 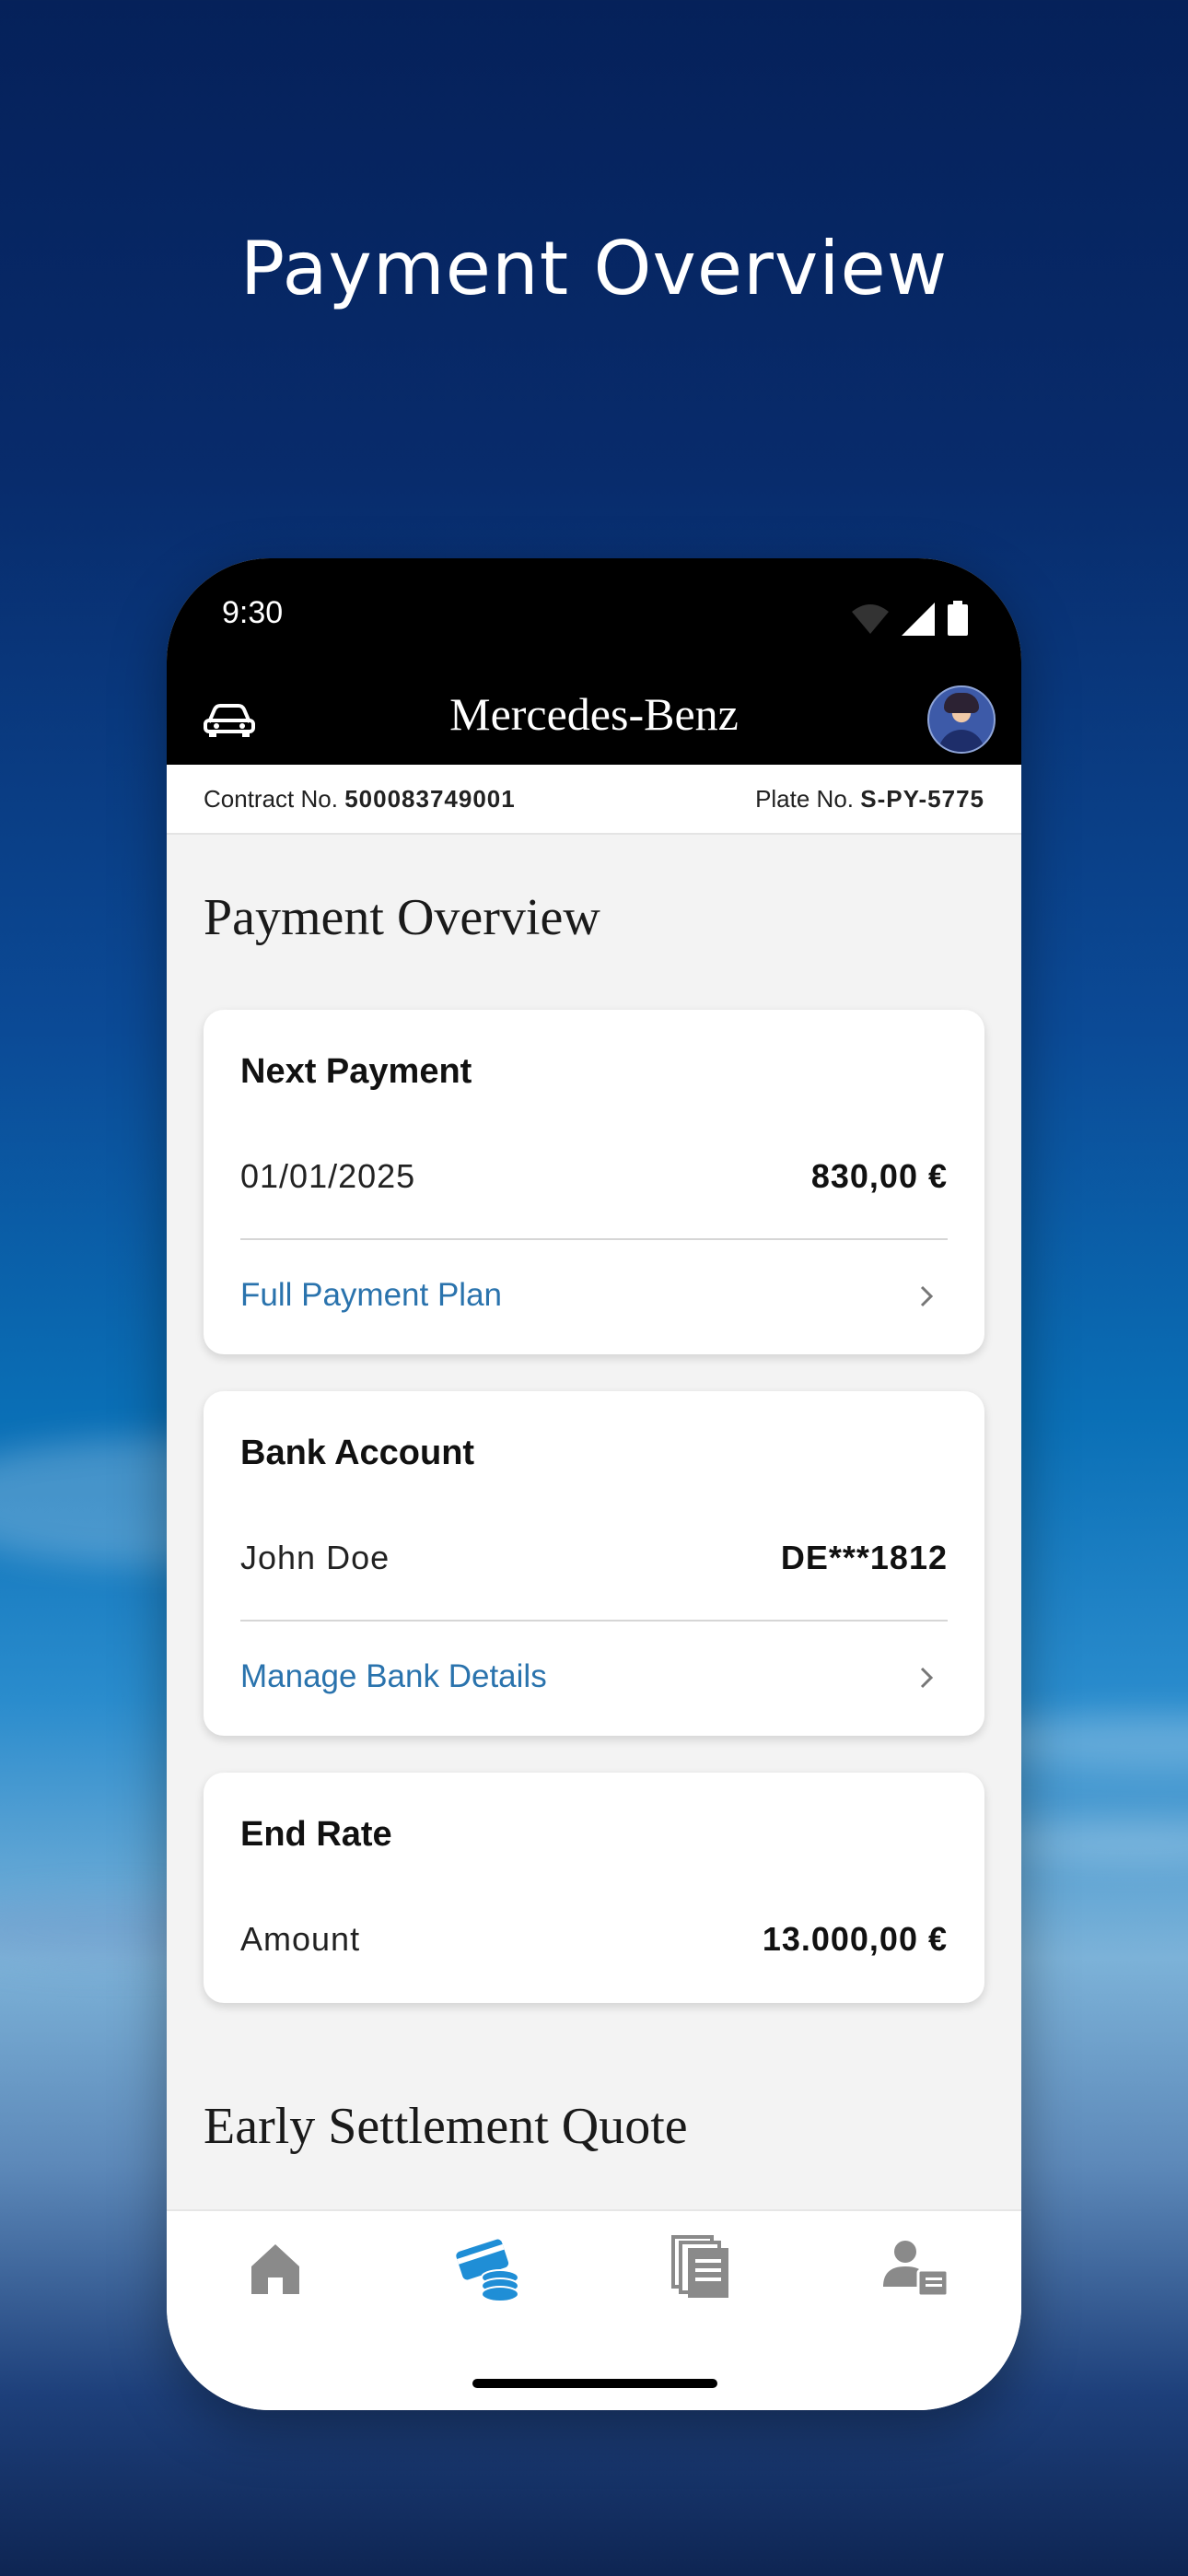 What do you see at coordinates (916, 2266) in the screenshot?
I see `profile-icon` at bounding box center [916, 2266].